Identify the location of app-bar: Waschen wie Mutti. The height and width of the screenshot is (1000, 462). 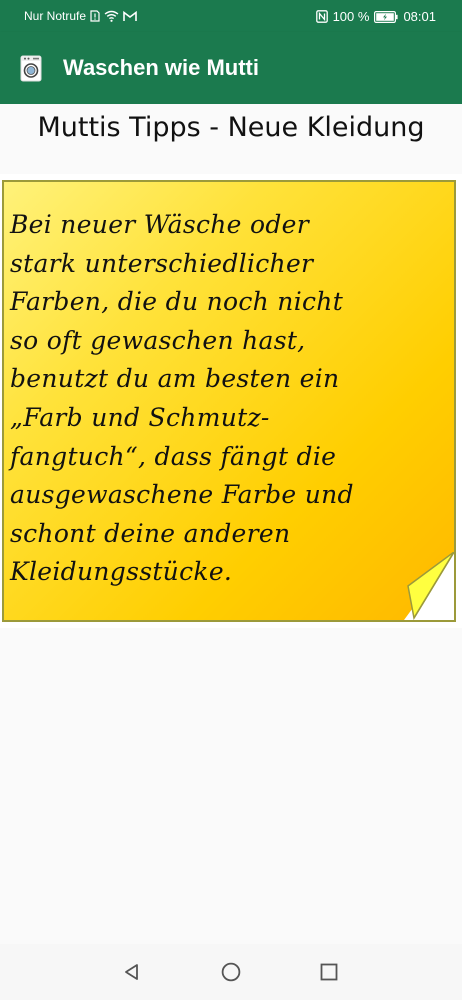
(231, 68).